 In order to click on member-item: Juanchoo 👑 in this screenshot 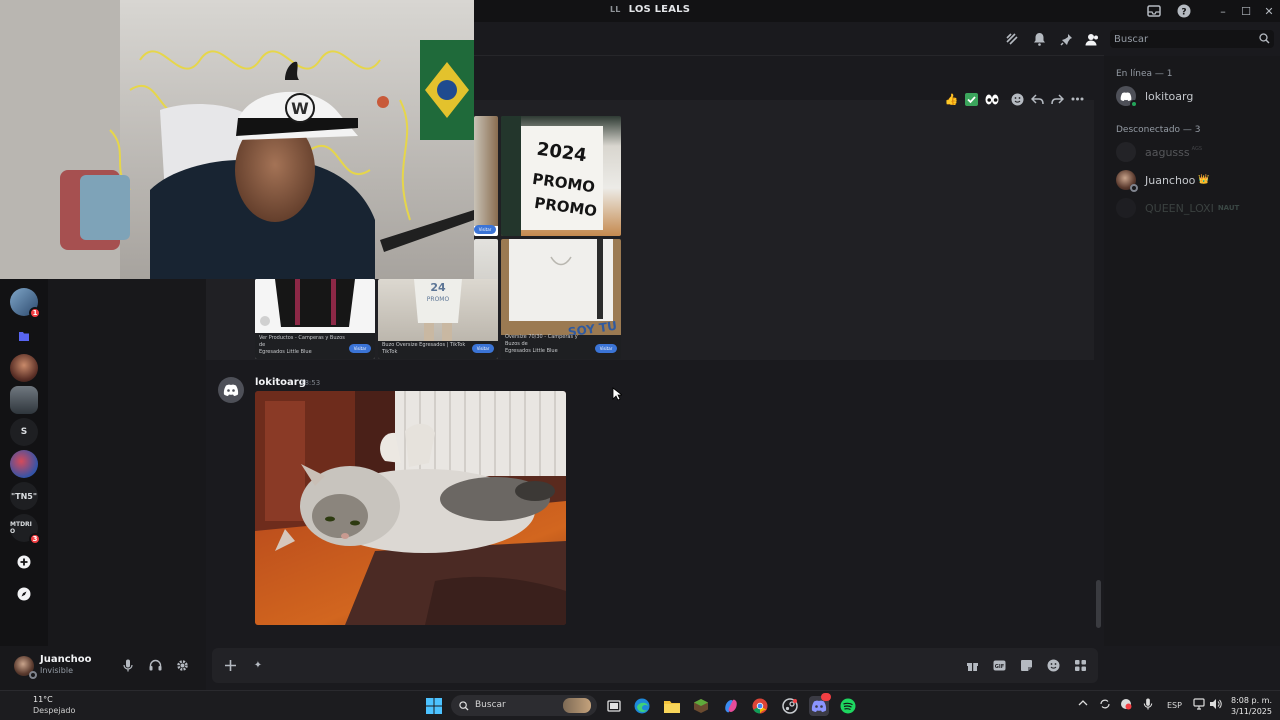, I will do `click(1163, 180)`.